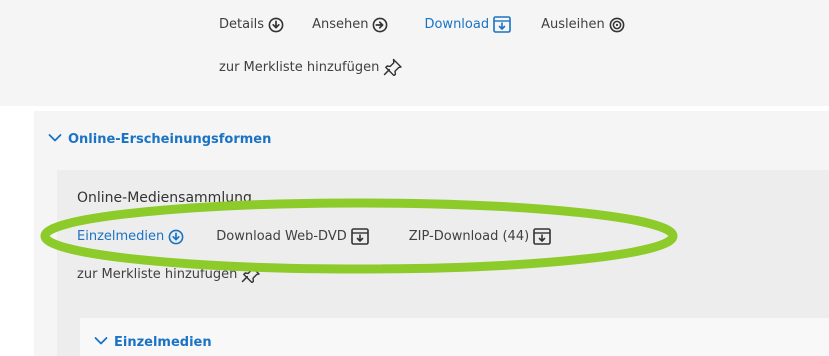  Describe the element at coordinates (469, 236) in the screenshot. I see `zip-download-label: ZIP-Download (44)` at that location.